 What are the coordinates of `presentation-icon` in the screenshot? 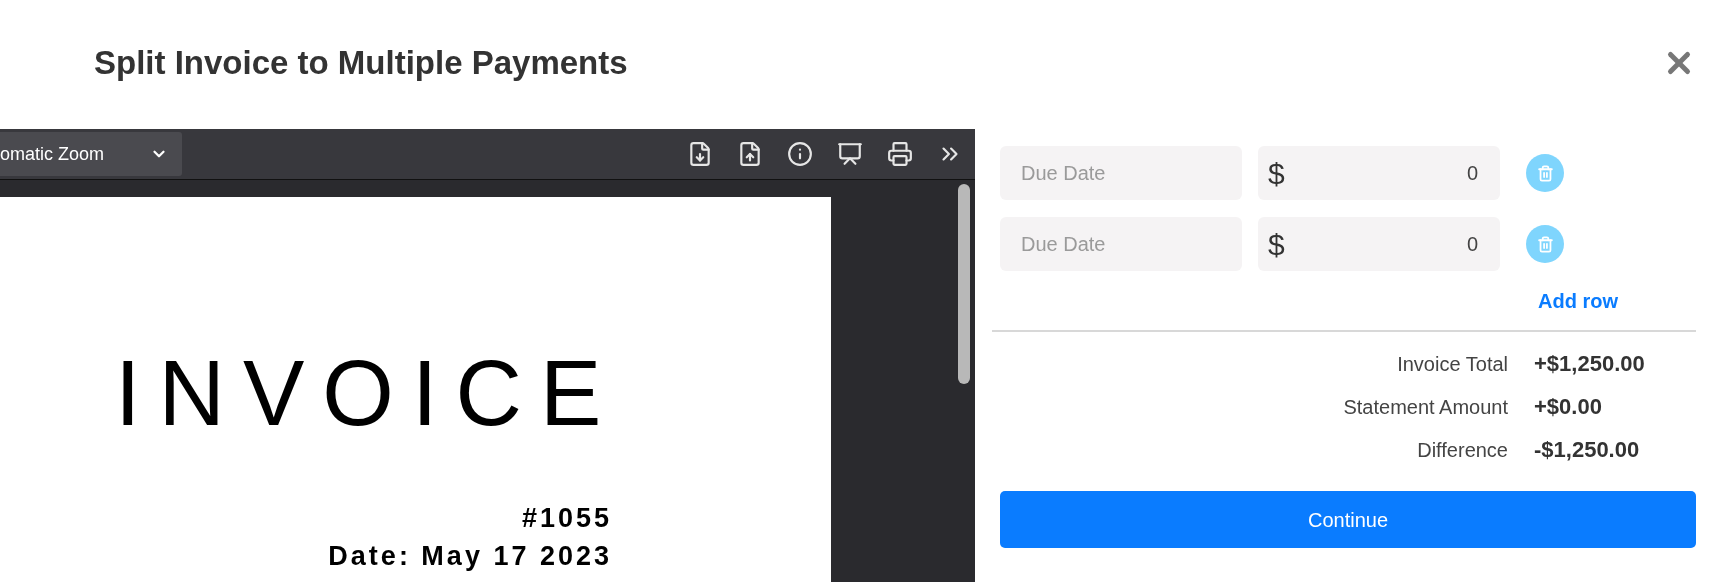 It's located at (850, 154).